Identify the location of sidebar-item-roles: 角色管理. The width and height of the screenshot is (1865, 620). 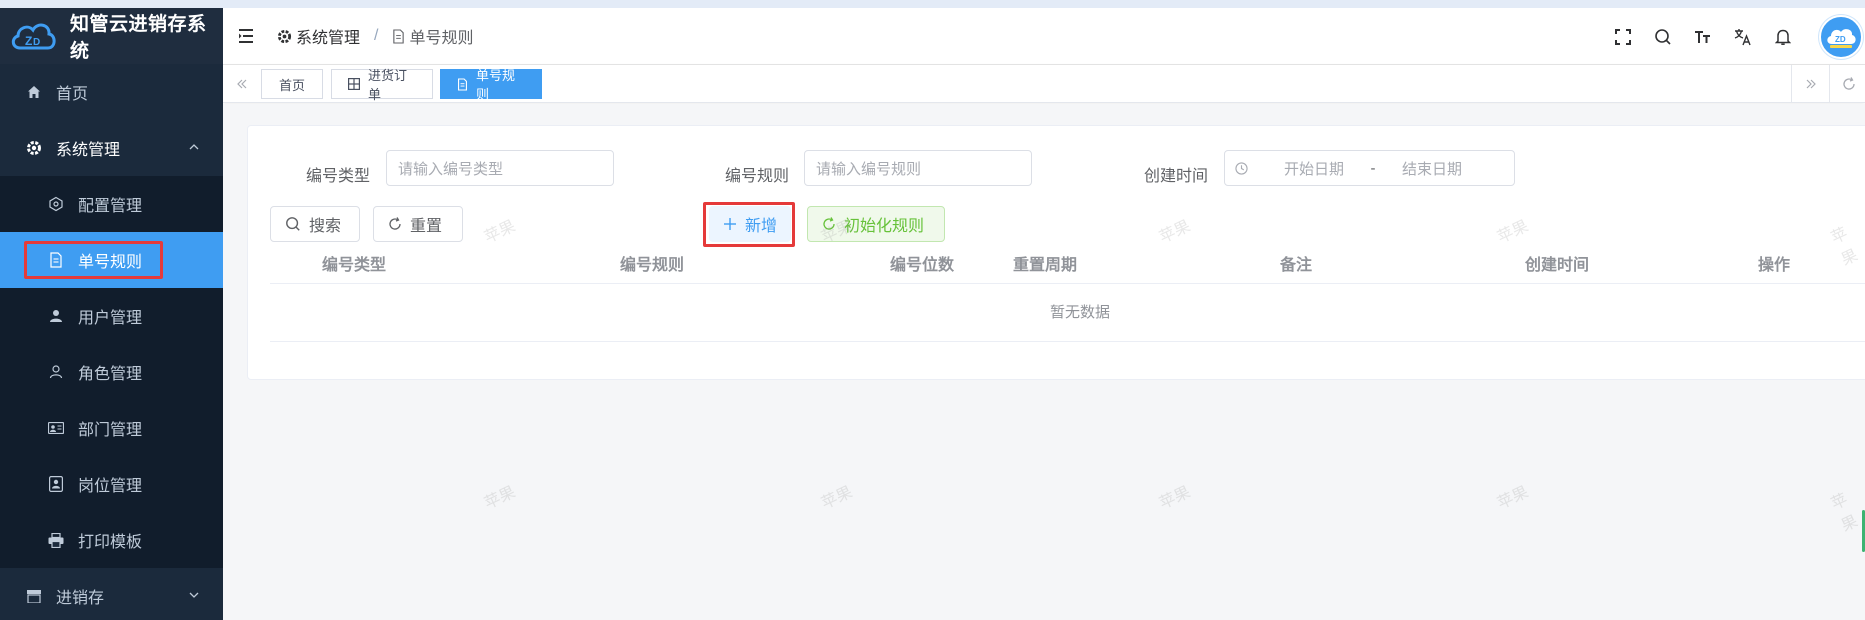
(111, 372).